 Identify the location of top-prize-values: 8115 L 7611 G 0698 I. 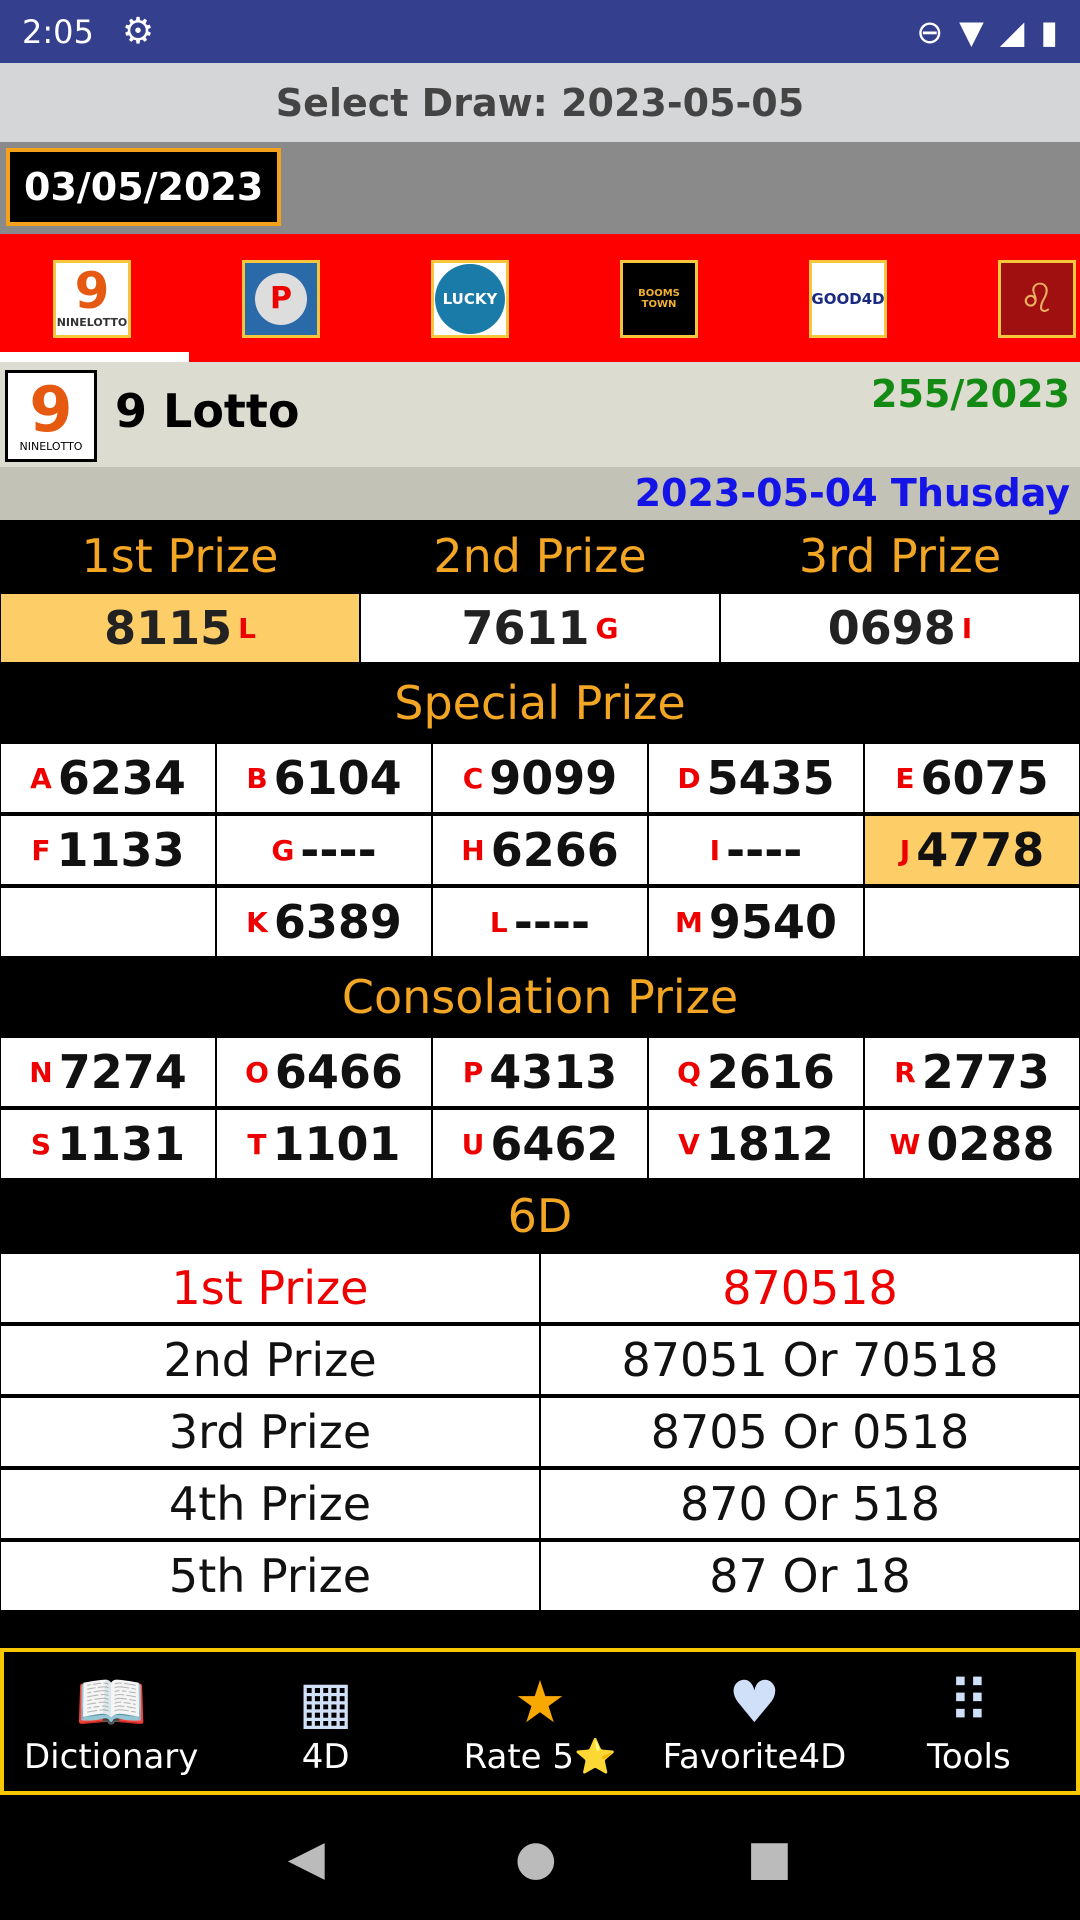
(540, 628).